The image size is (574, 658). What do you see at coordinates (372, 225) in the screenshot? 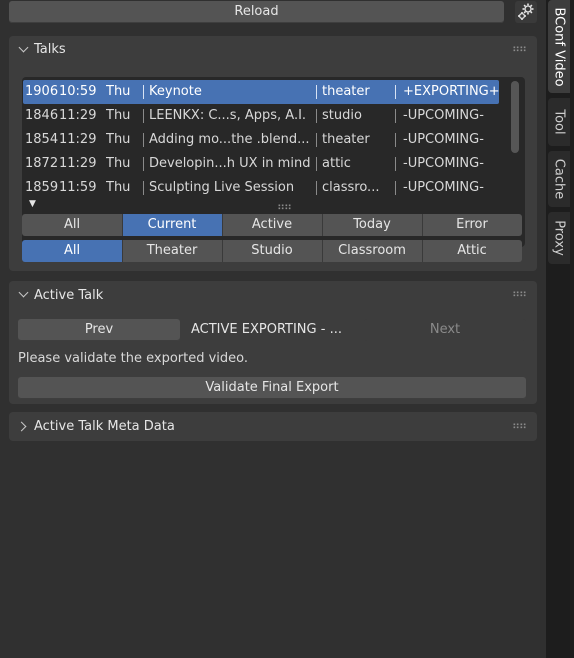
I see `filter-today-button: Today` at bounding box center [372, 225].